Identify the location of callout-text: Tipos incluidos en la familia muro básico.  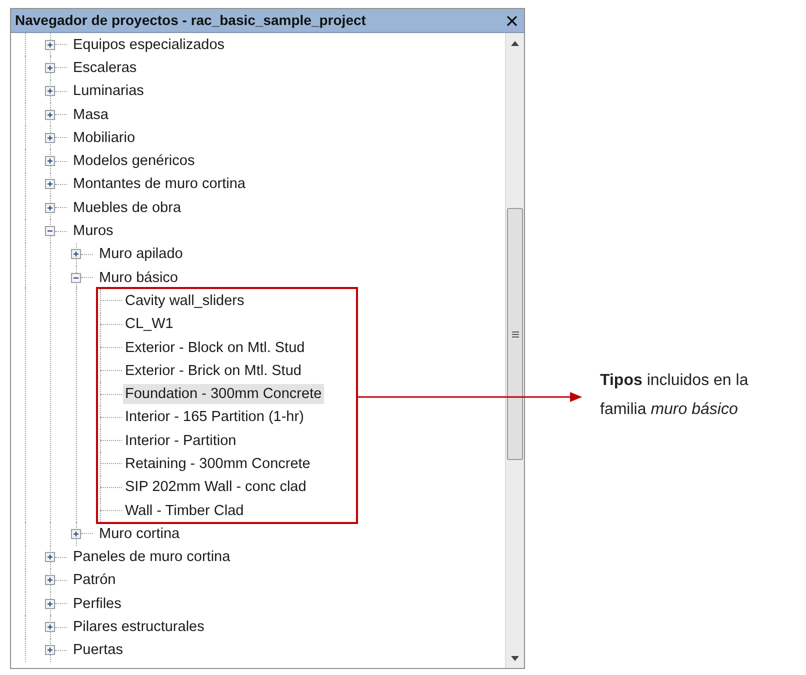
(675, 395).